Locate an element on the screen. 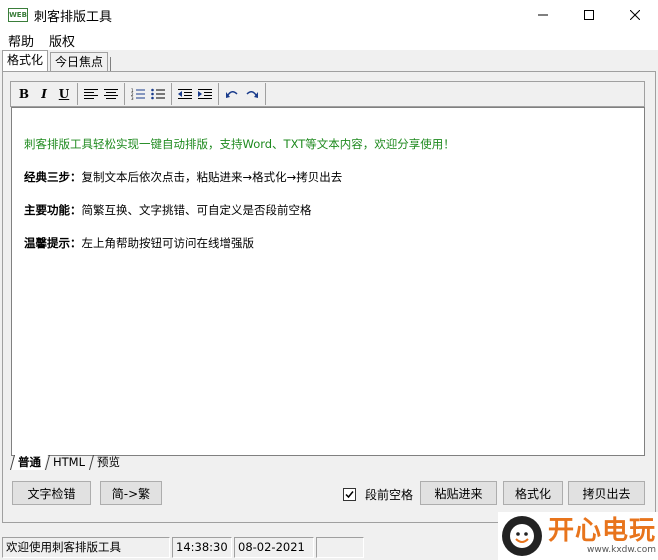  line-text: 复制文本后依次点击，粘贴进来→格式化→拷贝出去 is located at coordinates (212, 177).